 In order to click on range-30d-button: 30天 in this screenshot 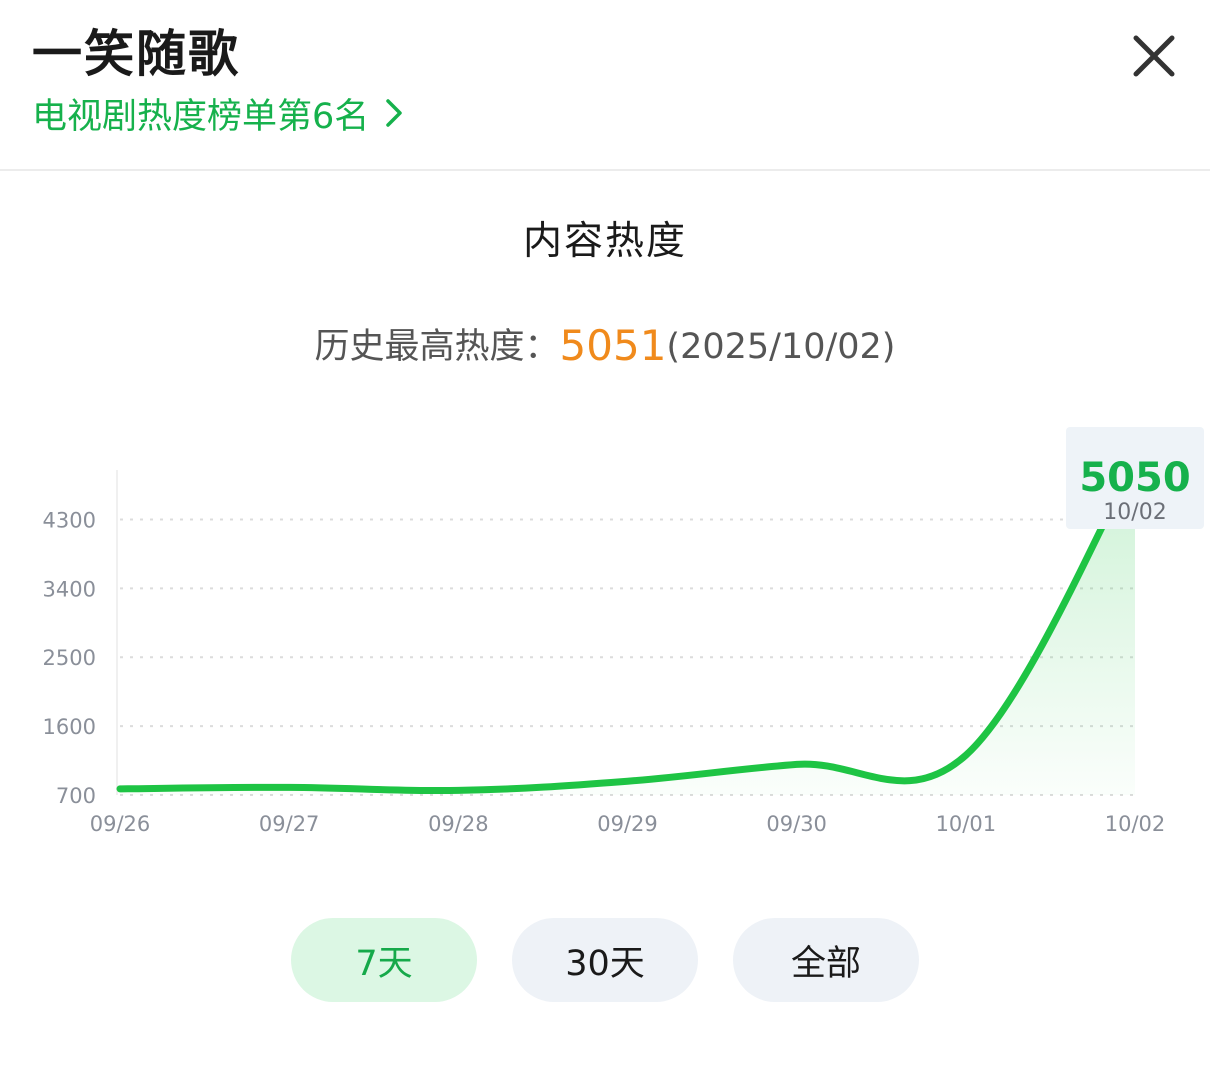, I will do `click(605, 960)`.